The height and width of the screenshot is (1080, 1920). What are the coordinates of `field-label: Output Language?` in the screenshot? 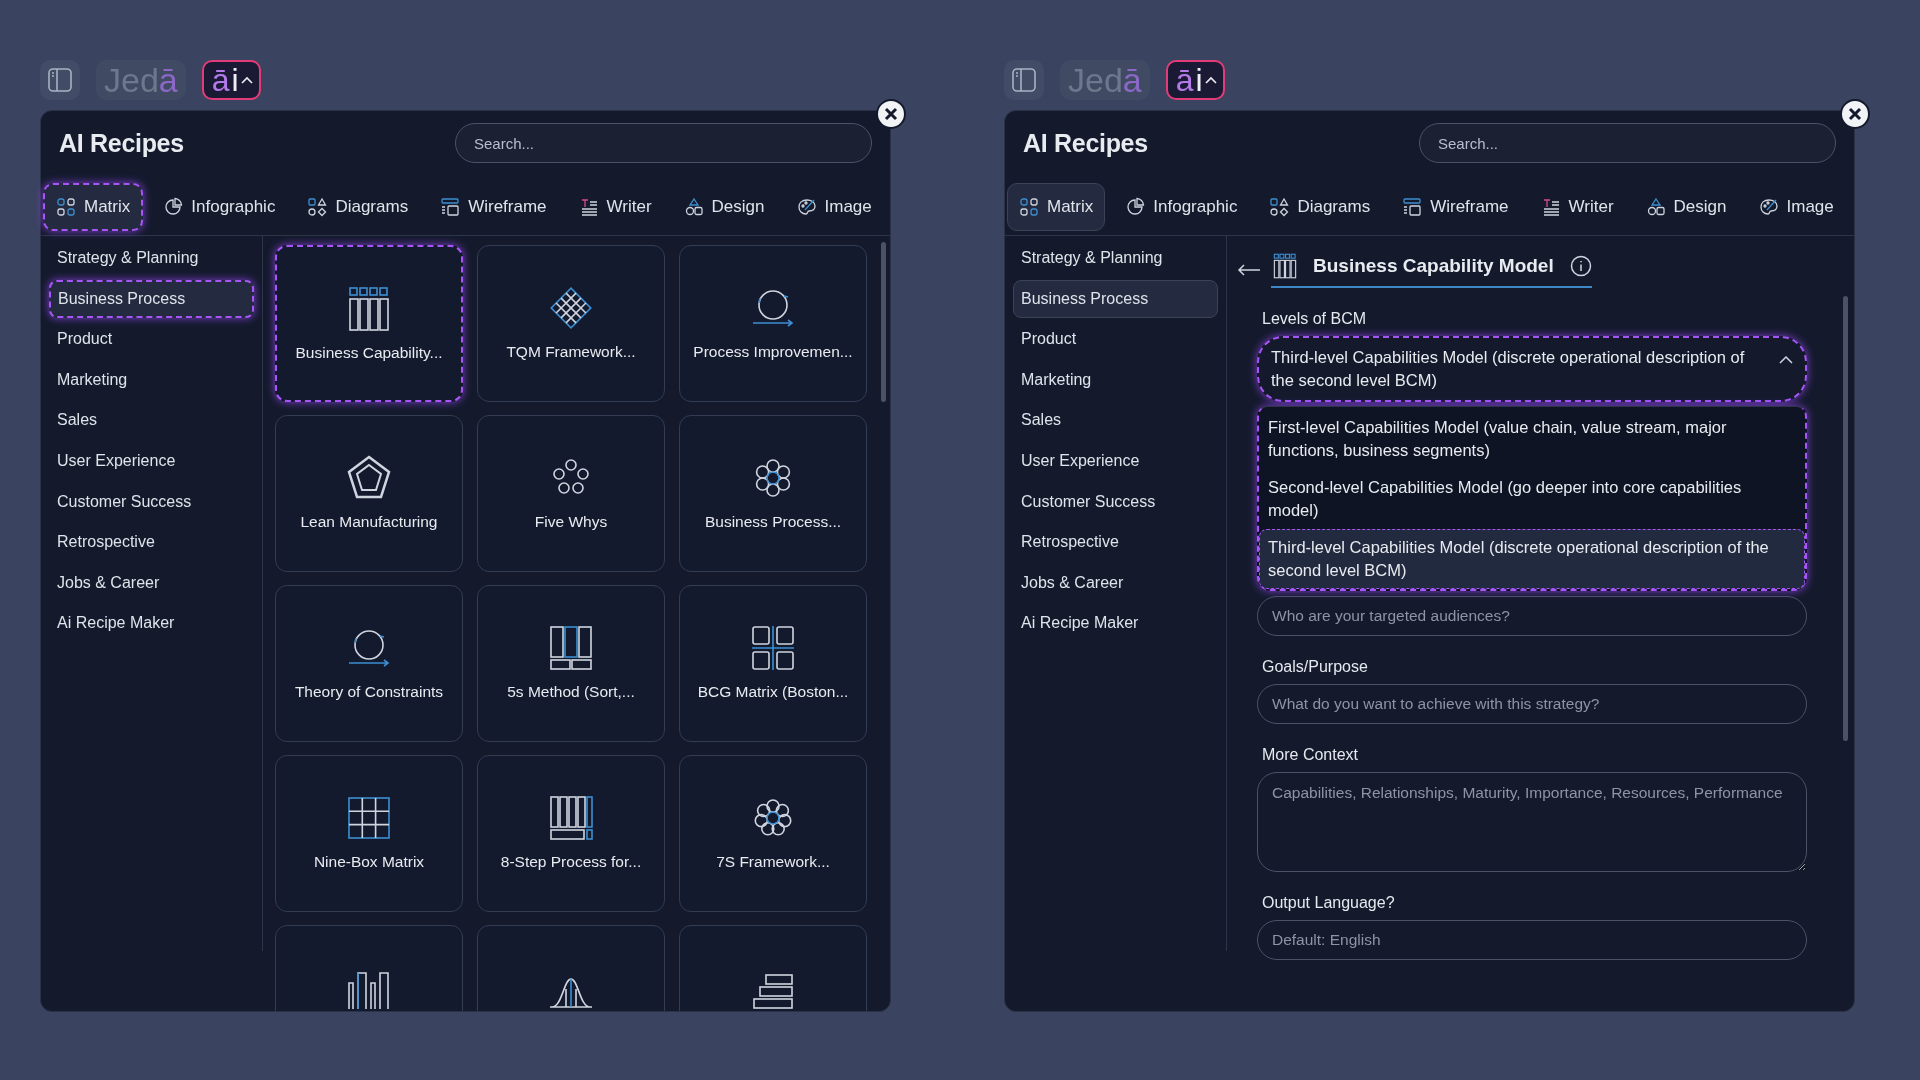 It's located at (1328, 903).